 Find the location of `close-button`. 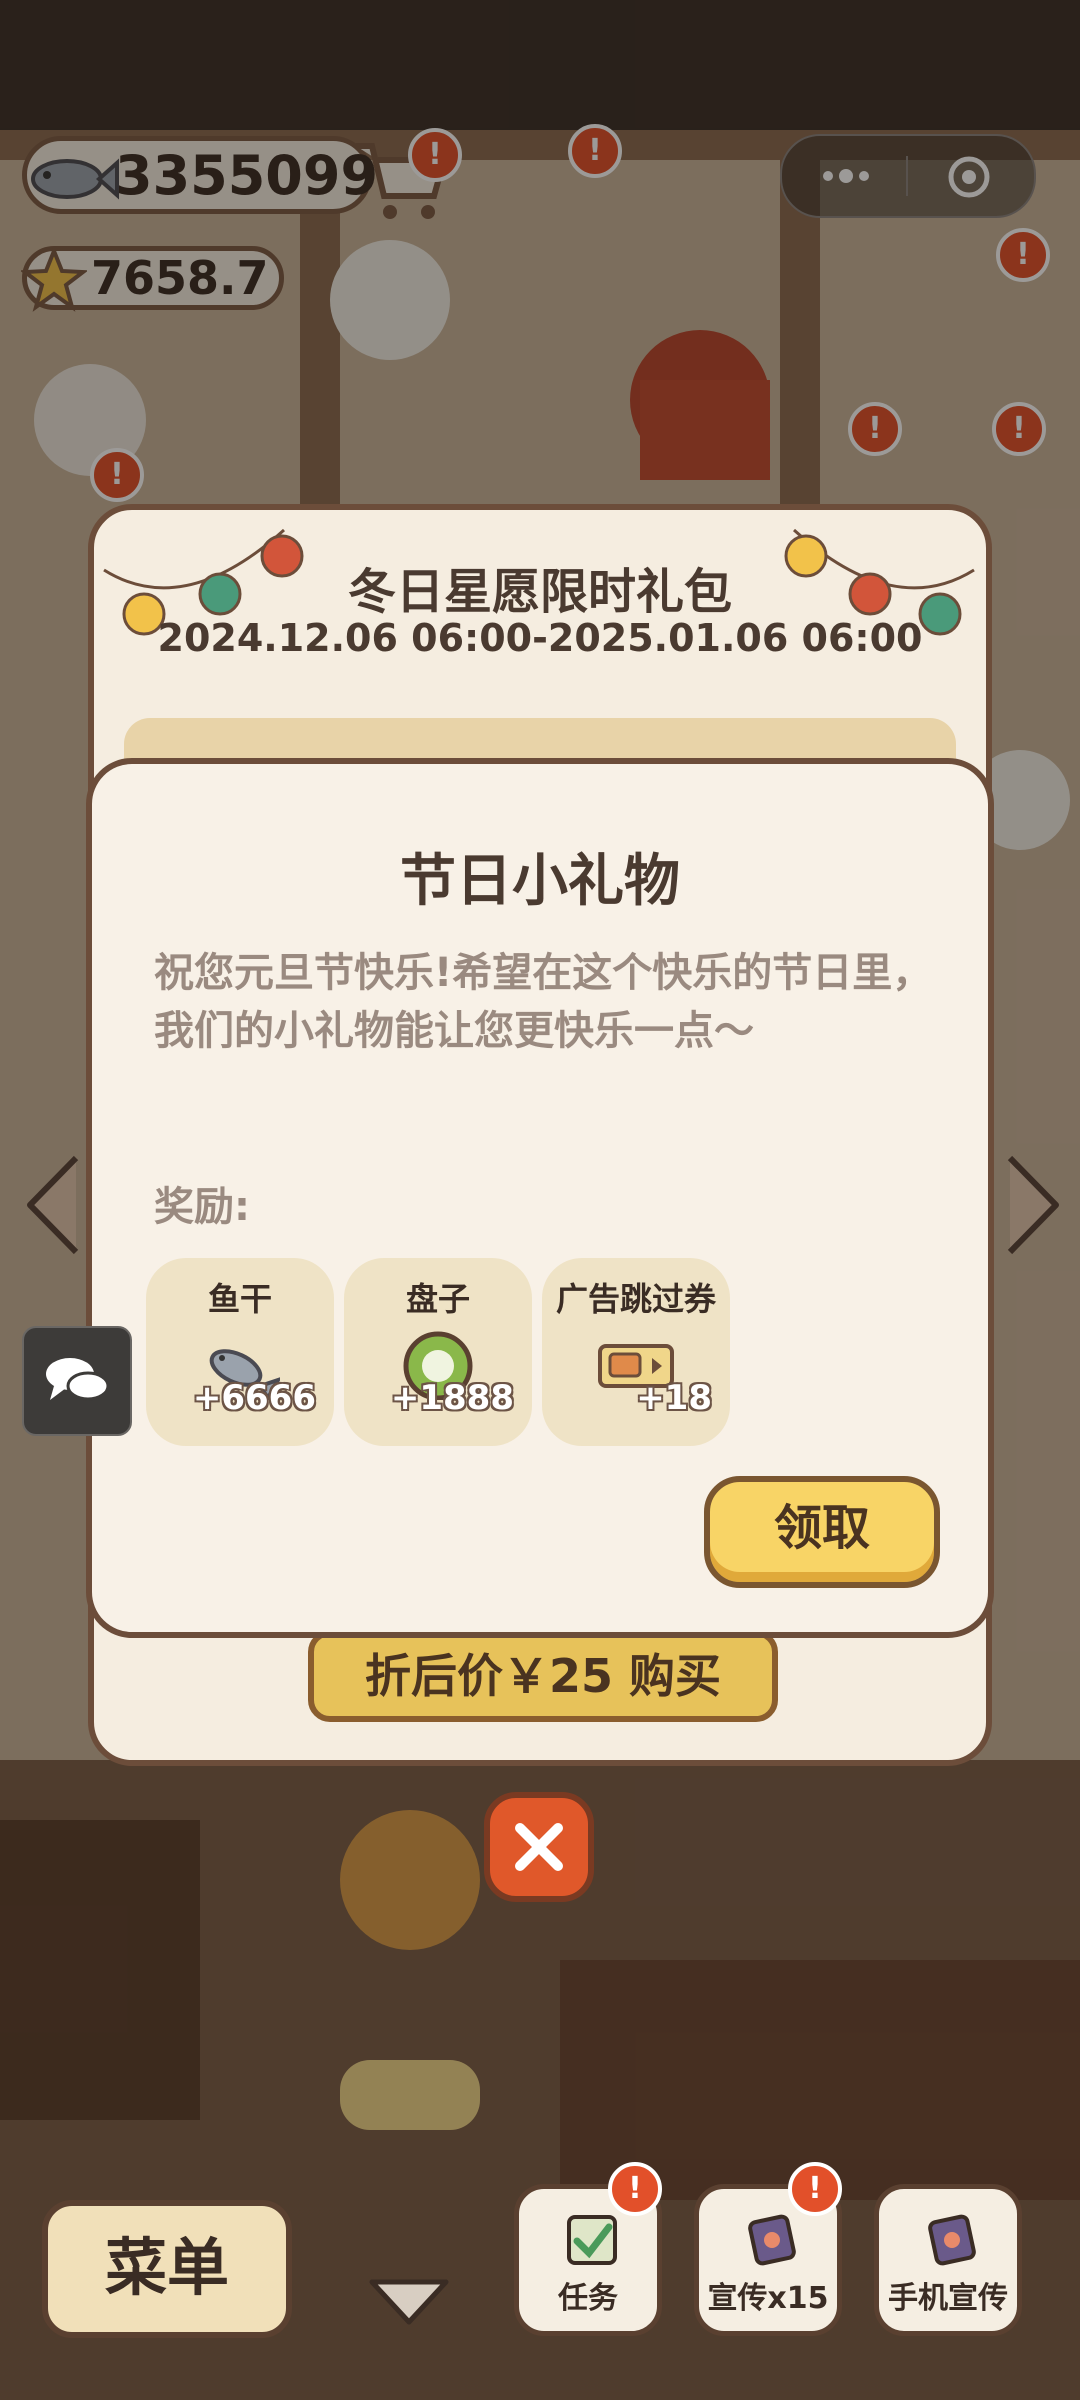

close-button is located at coordinates (539, 1847).